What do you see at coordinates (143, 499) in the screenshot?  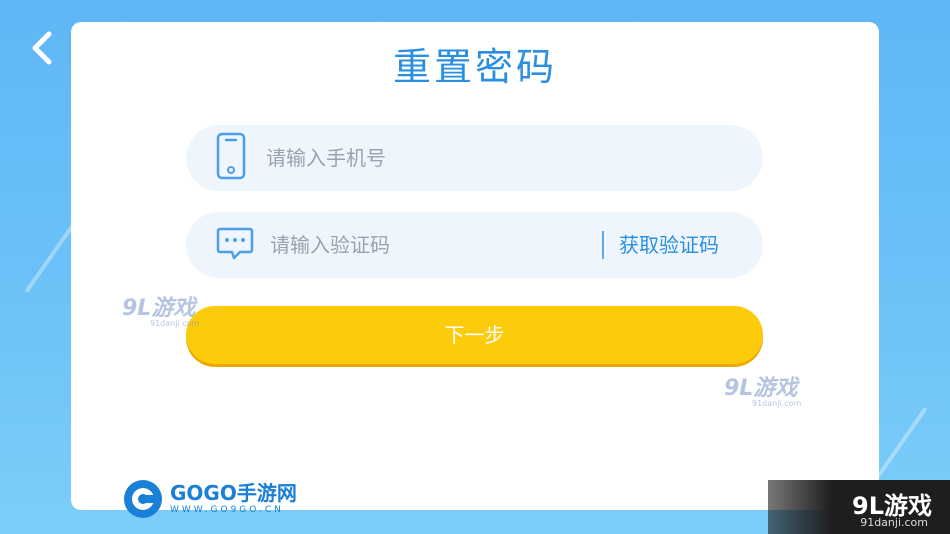 I see `gogo-logo-icon` at bounding box center [143, 499].